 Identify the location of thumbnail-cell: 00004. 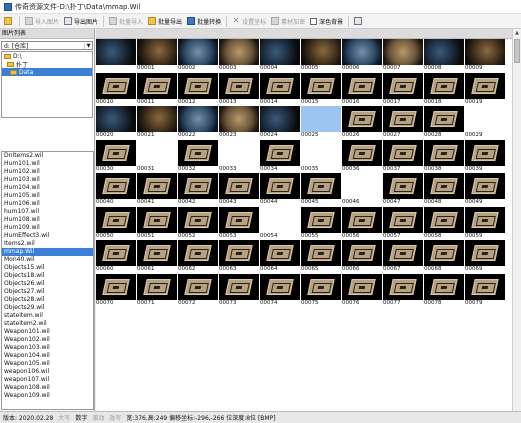
(280, 55).